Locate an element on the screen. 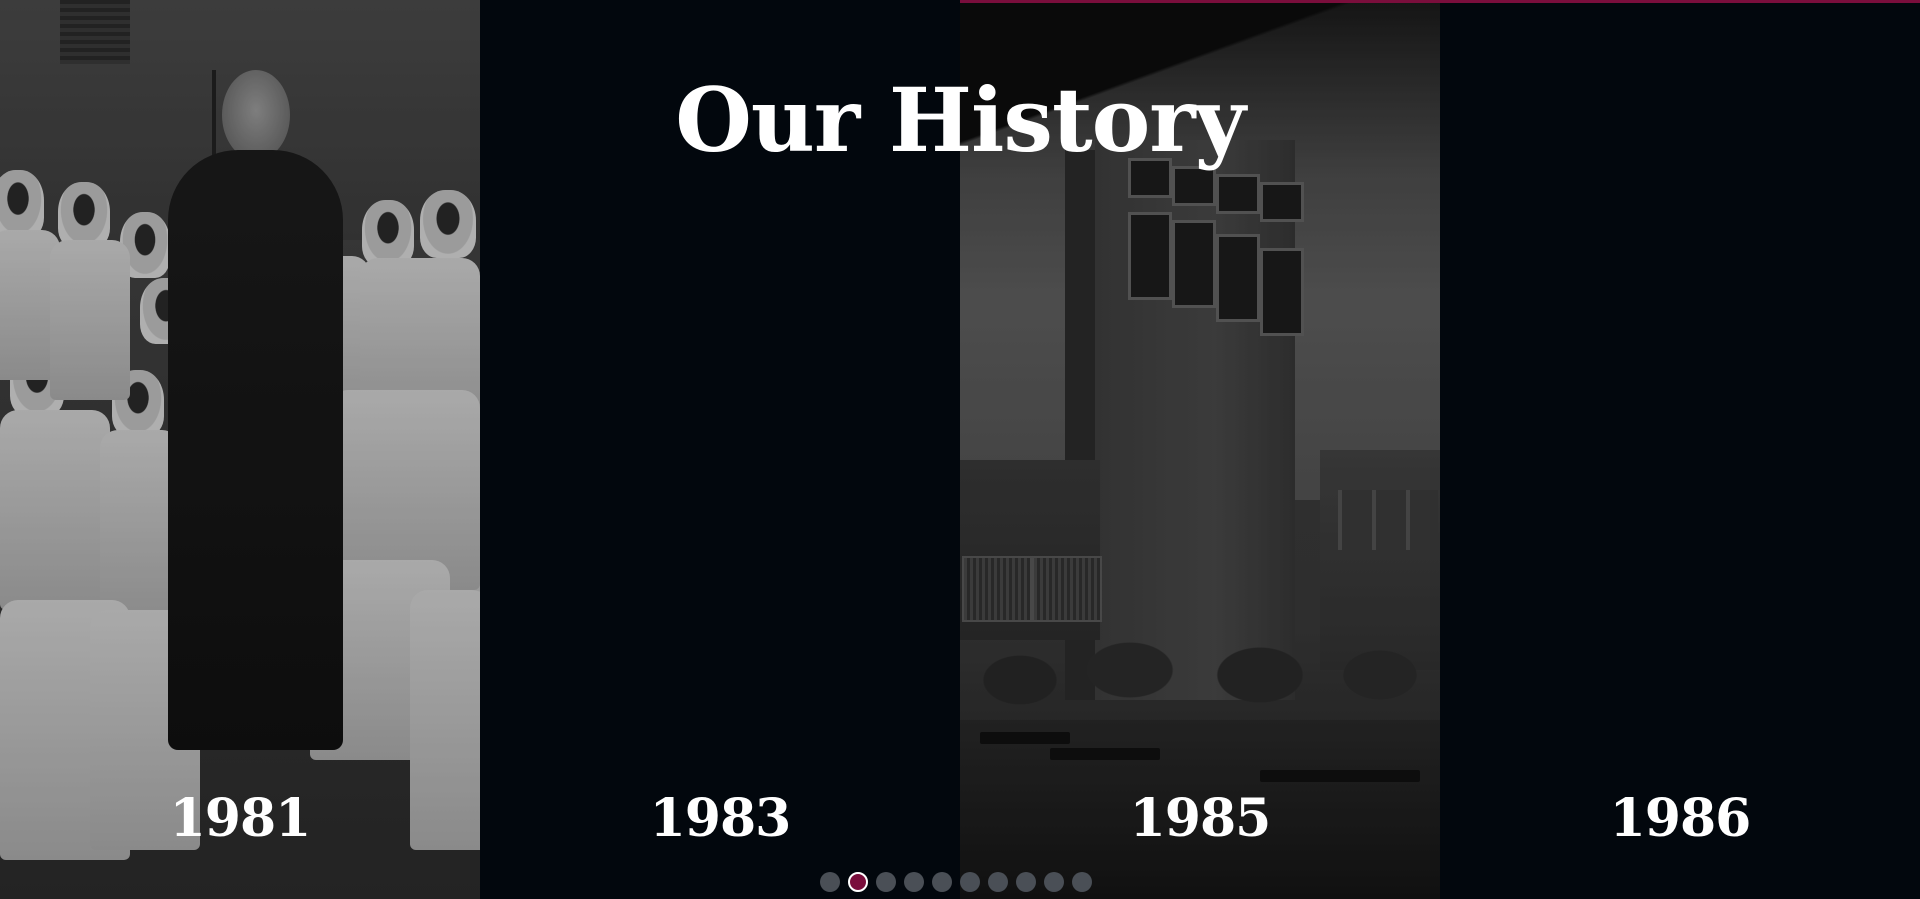 This screenshot has height=899, width=1920. carousel-pagination is located at coordinates (956, 882).